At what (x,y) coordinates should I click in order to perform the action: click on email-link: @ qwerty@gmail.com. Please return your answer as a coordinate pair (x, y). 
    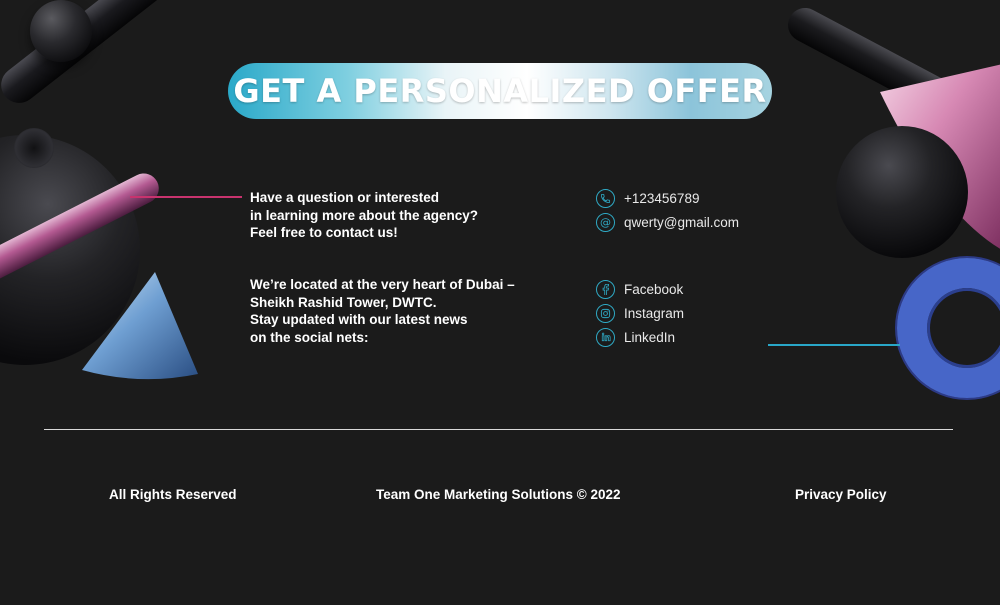
    Looking at the image, I should click on (667, 222).